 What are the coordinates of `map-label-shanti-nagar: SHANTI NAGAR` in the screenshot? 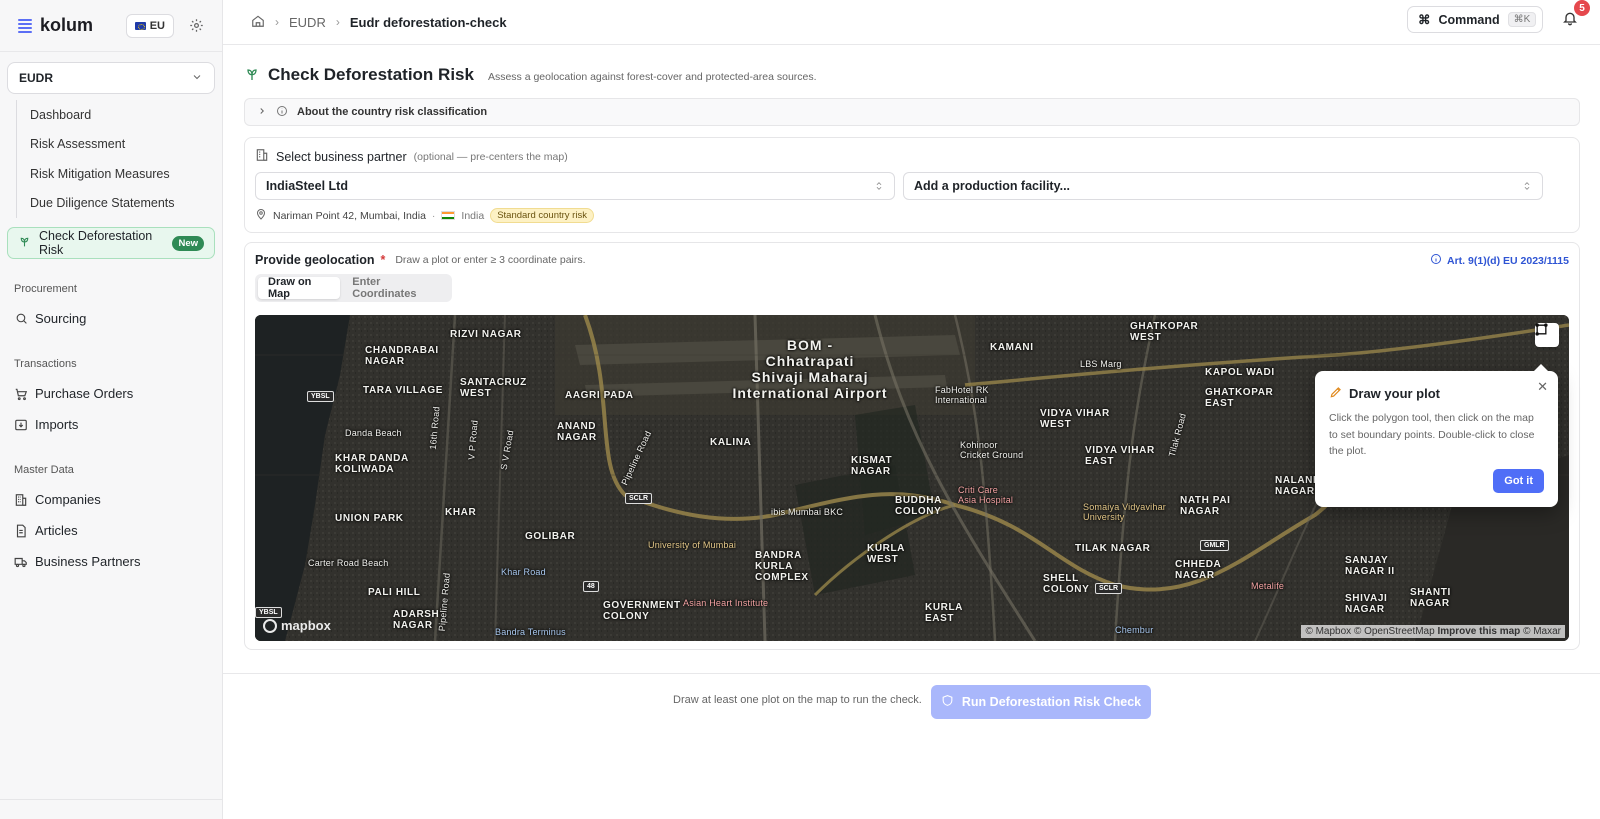 It's located at (1430, 598).